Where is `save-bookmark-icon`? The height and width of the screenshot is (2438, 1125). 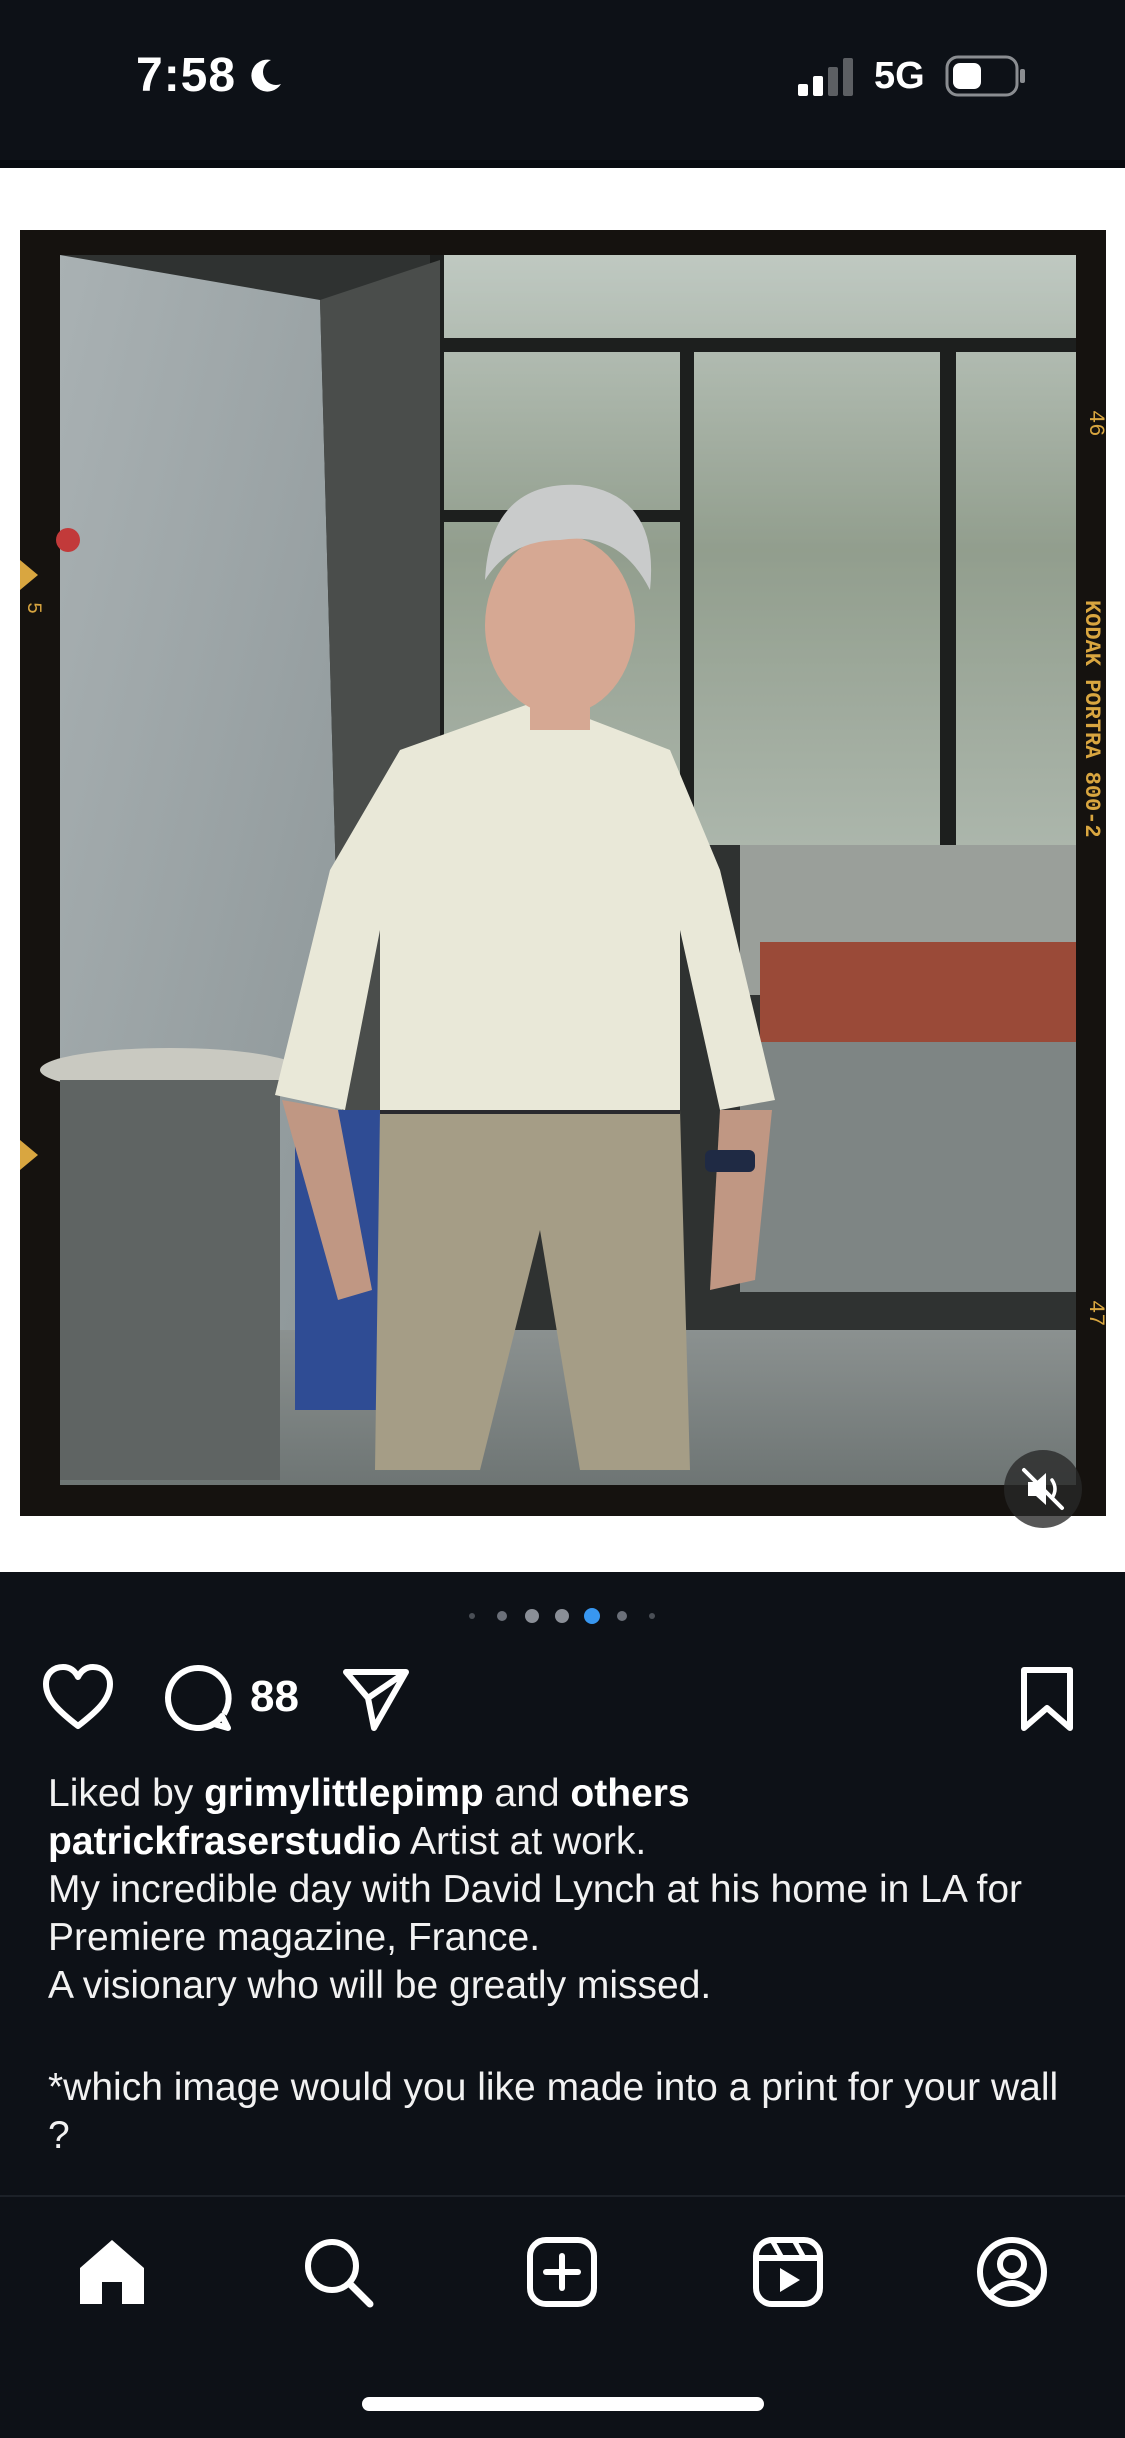
save-bookmark-icon is located at coordinates (1047, 1699).